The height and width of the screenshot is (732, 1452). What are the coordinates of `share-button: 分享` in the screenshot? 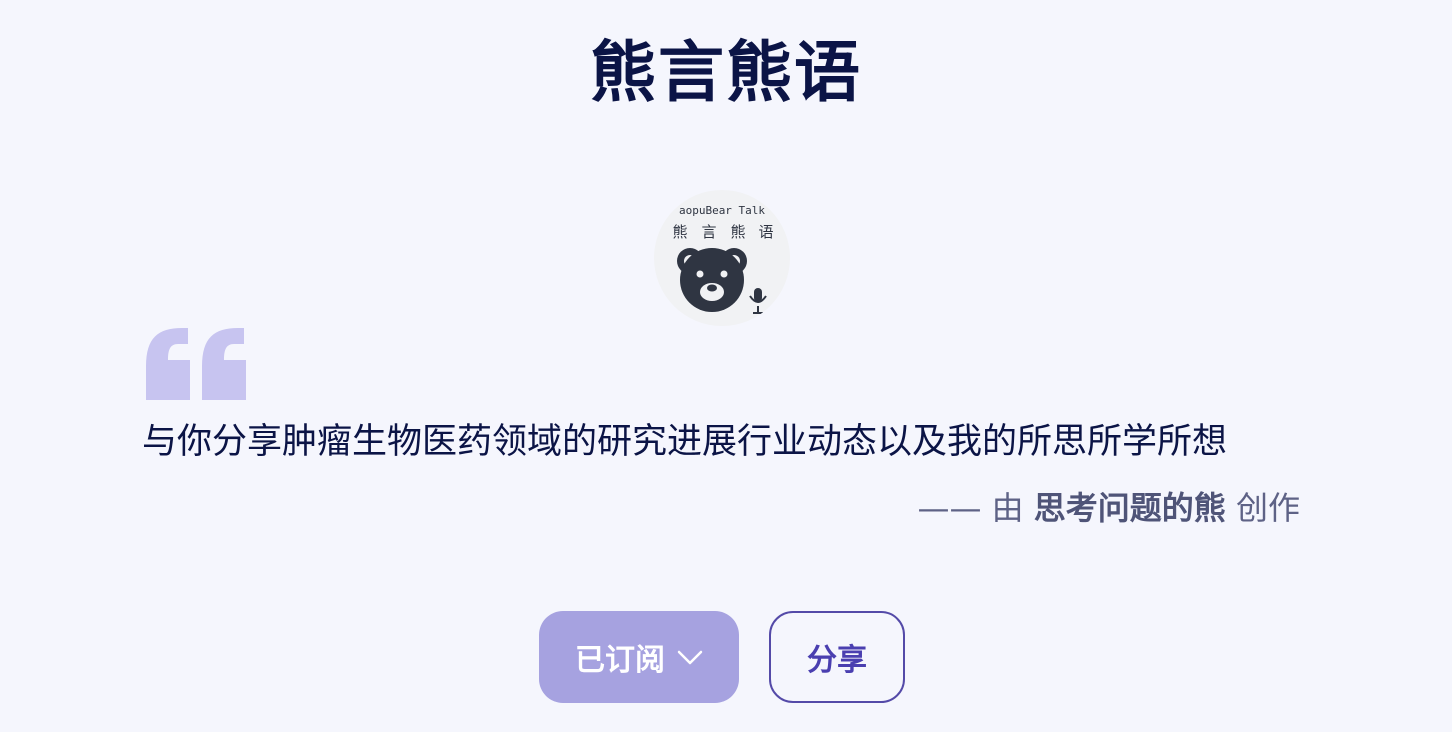 It's located at (837, 657).